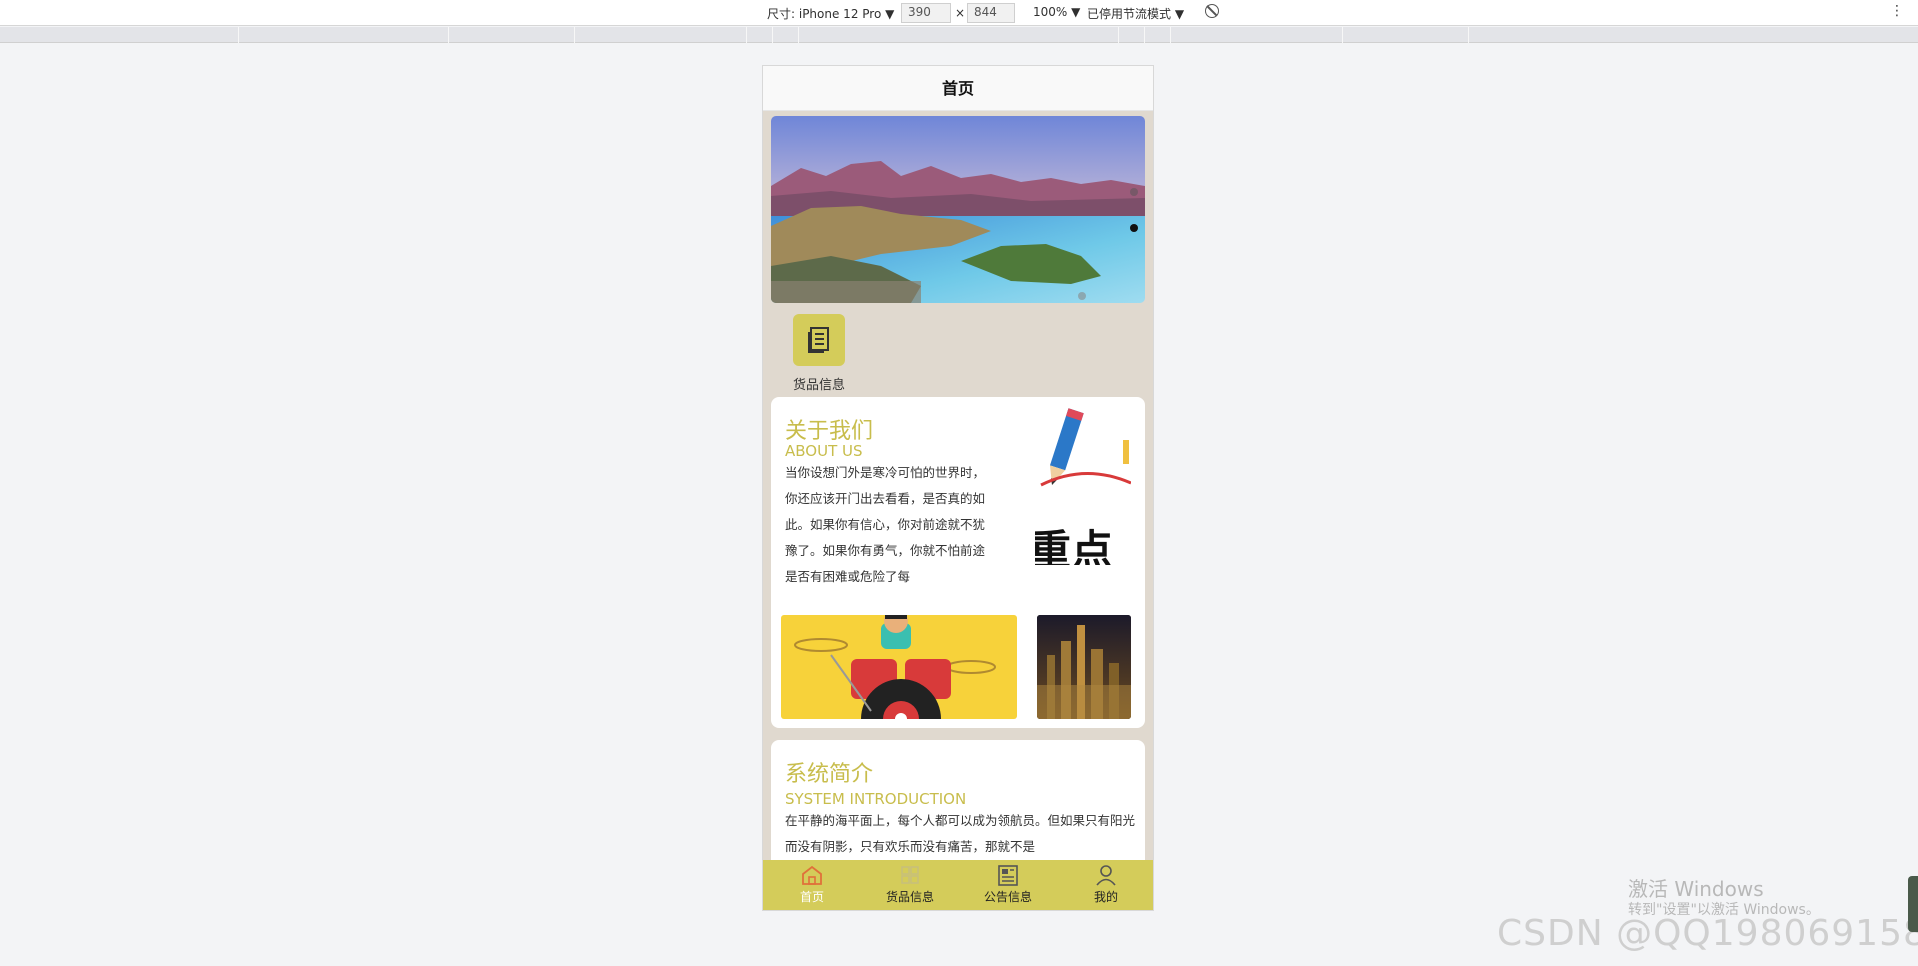 The image size is (1918, 966). Describe the element at coordinates (819, 340) in the screenshot. I see `document-icon` at that location.